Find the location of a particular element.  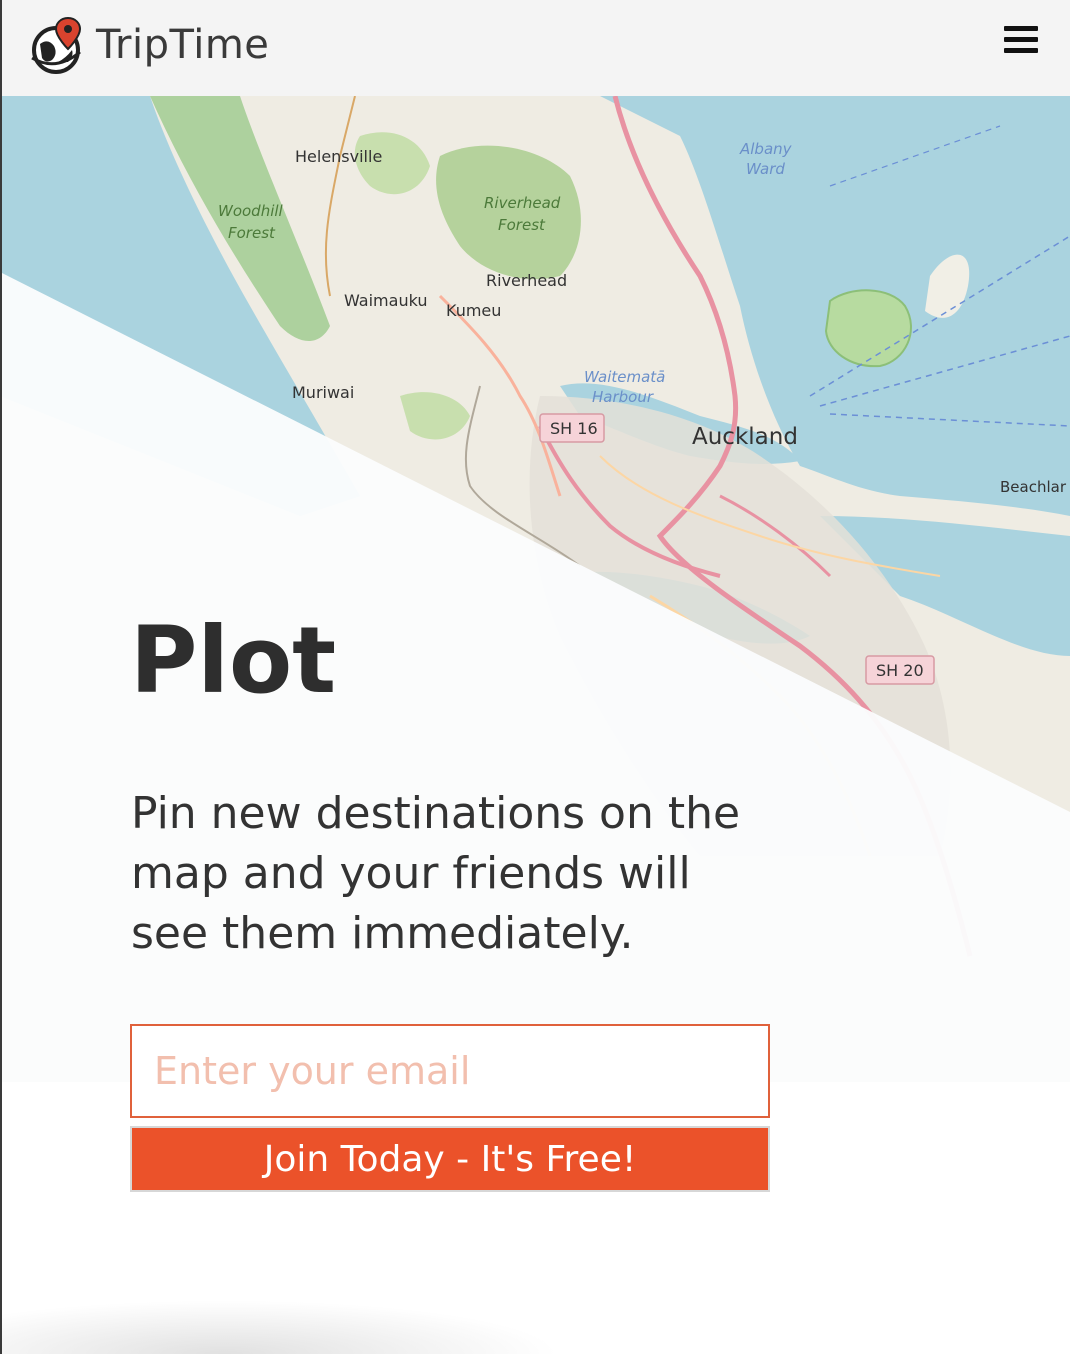

map-label-auckland: Auckland is located at coordinates (745, 437).